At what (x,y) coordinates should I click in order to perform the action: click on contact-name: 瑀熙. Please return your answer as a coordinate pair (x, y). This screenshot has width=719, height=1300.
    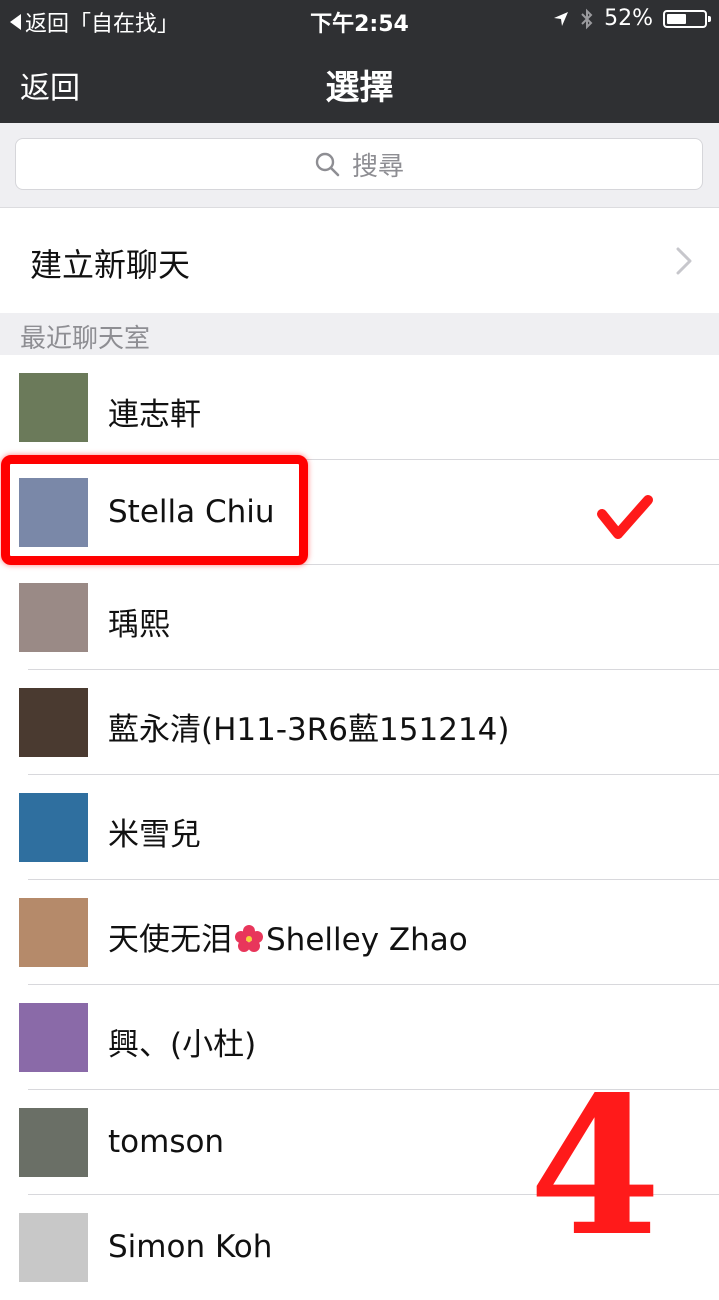
    Looking at the image, I should click on (139, 625).